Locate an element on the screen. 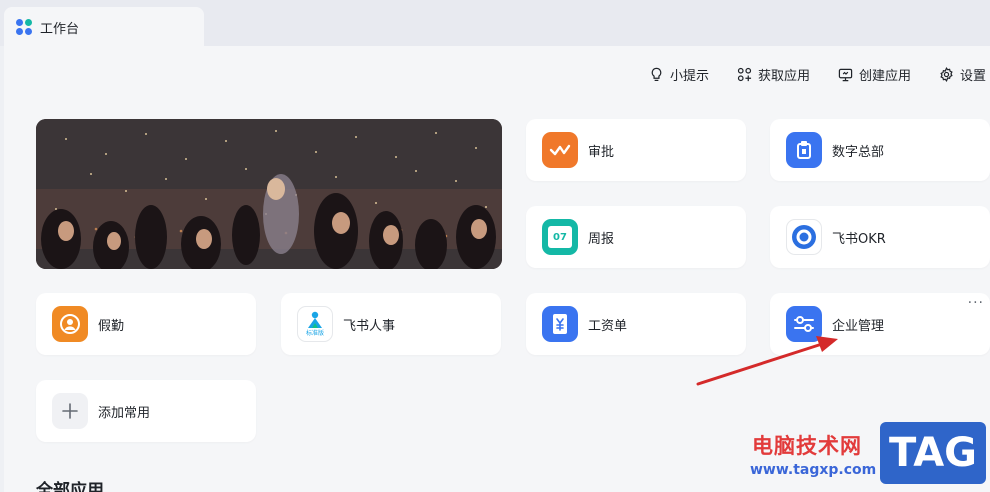 This screenshot has width=990, height=492. banner-illustration is located at coordinates (269, 194).